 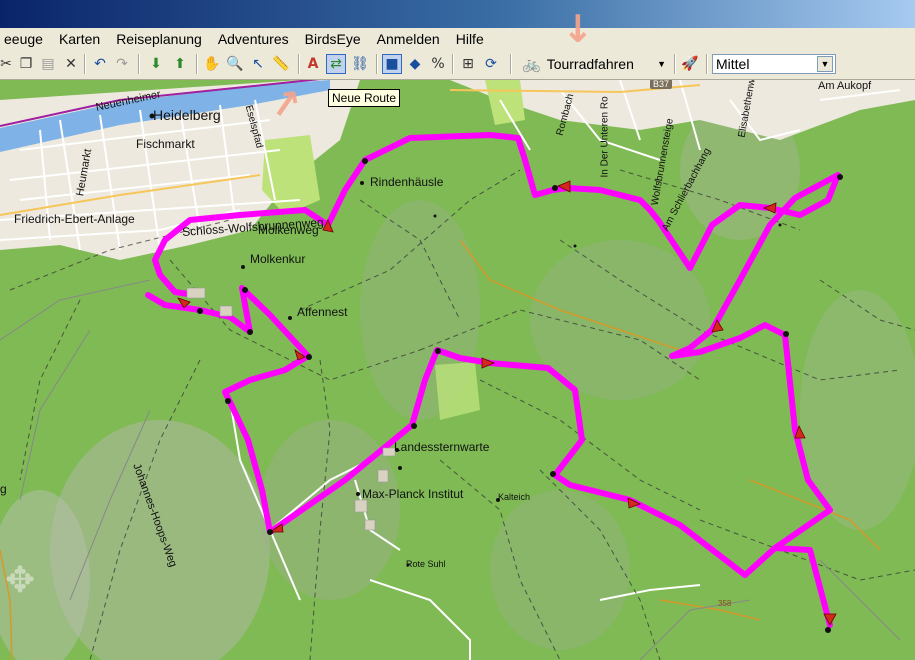 I want to click on menu-hilfe: Hilfe, so click(x=470, y=39).